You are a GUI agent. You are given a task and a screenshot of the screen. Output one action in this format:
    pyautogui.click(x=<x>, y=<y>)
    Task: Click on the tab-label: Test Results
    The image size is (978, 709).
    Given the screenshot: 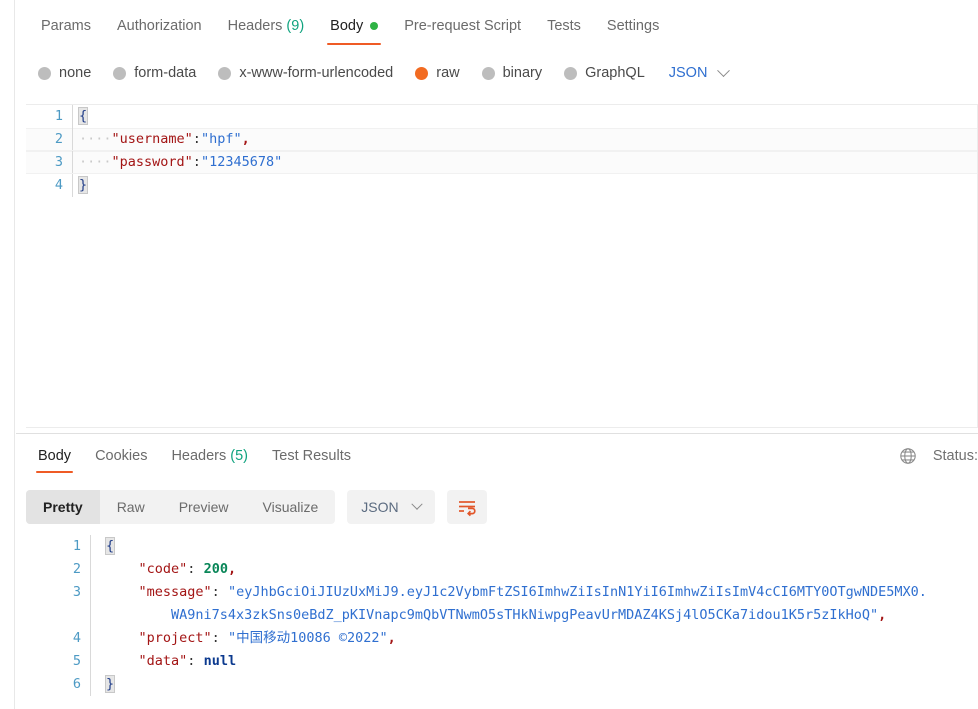 What is the action you would take?
    pyautogui.click(x=311, y=456)
    